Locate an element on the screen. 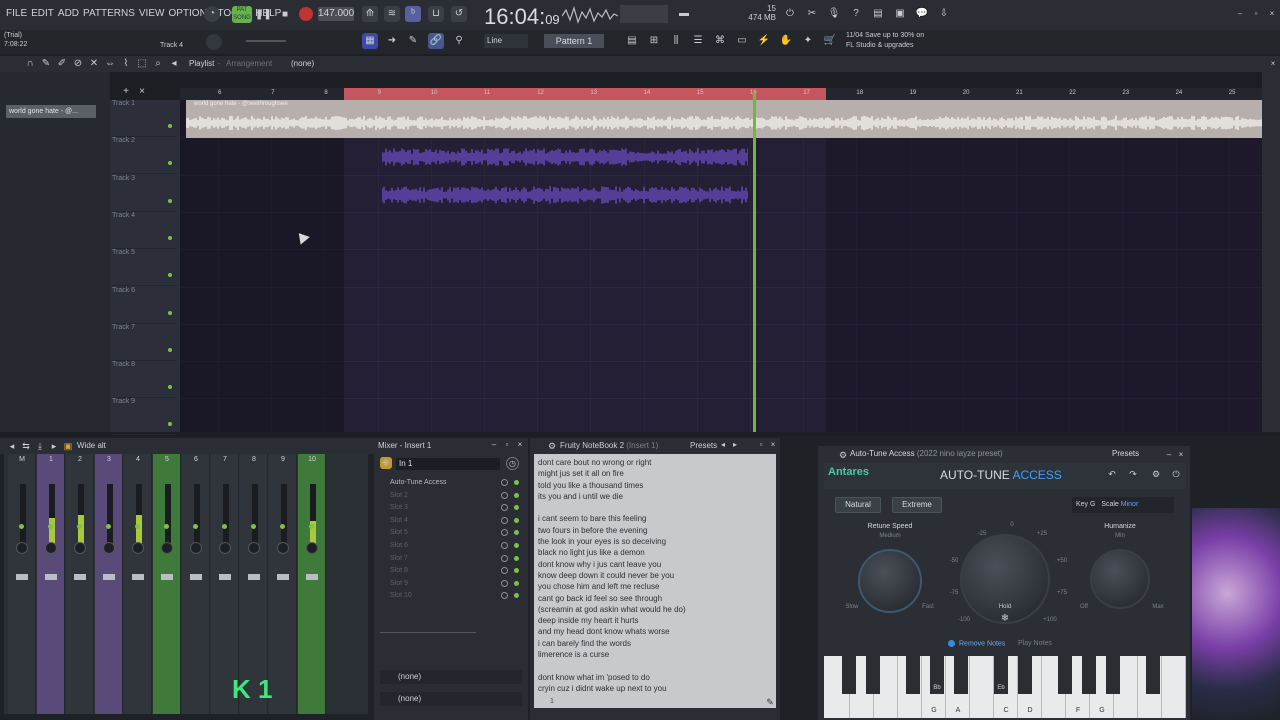 The image size is (1280, 720). track-header: Track 6 is located at coordinates (144, 305).